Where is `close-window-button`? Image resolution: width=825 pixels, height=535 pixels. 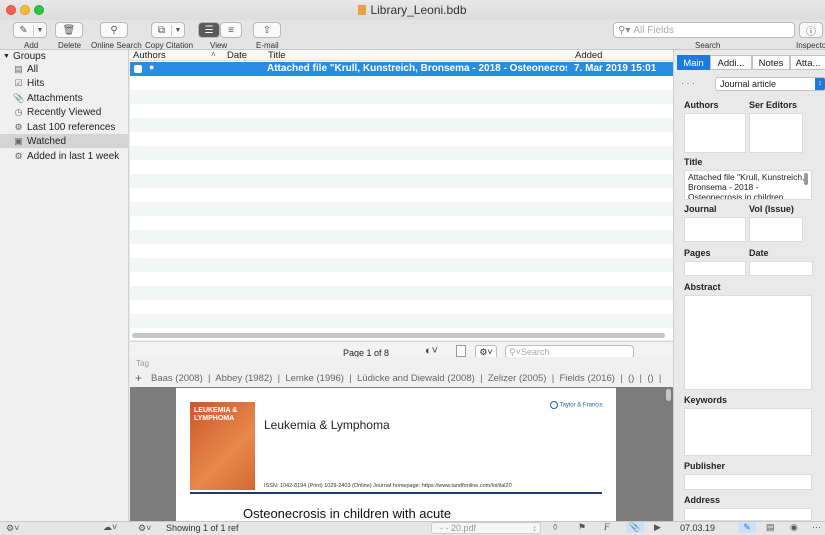
close-window-button is located at coordinates (11, 10).